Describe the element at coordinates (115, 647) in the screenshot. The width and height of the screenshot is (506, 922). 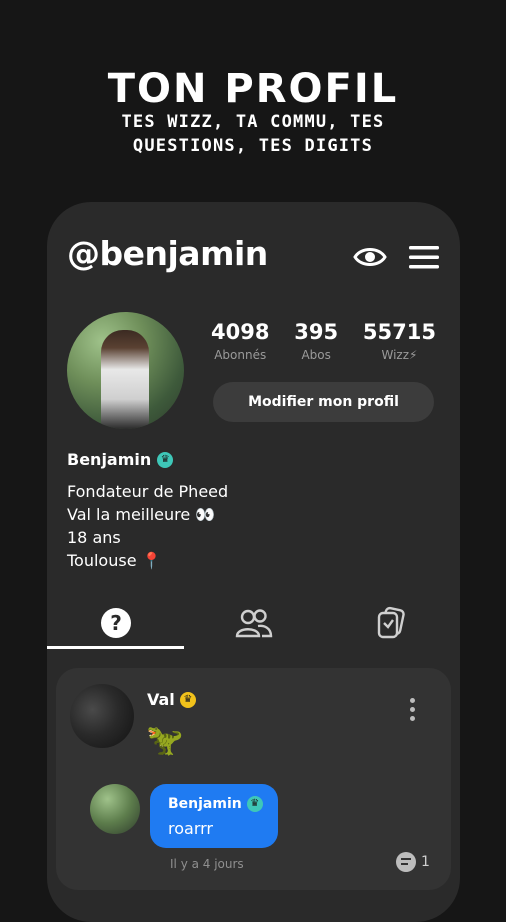
I see `active-tab-indicator` at that location.